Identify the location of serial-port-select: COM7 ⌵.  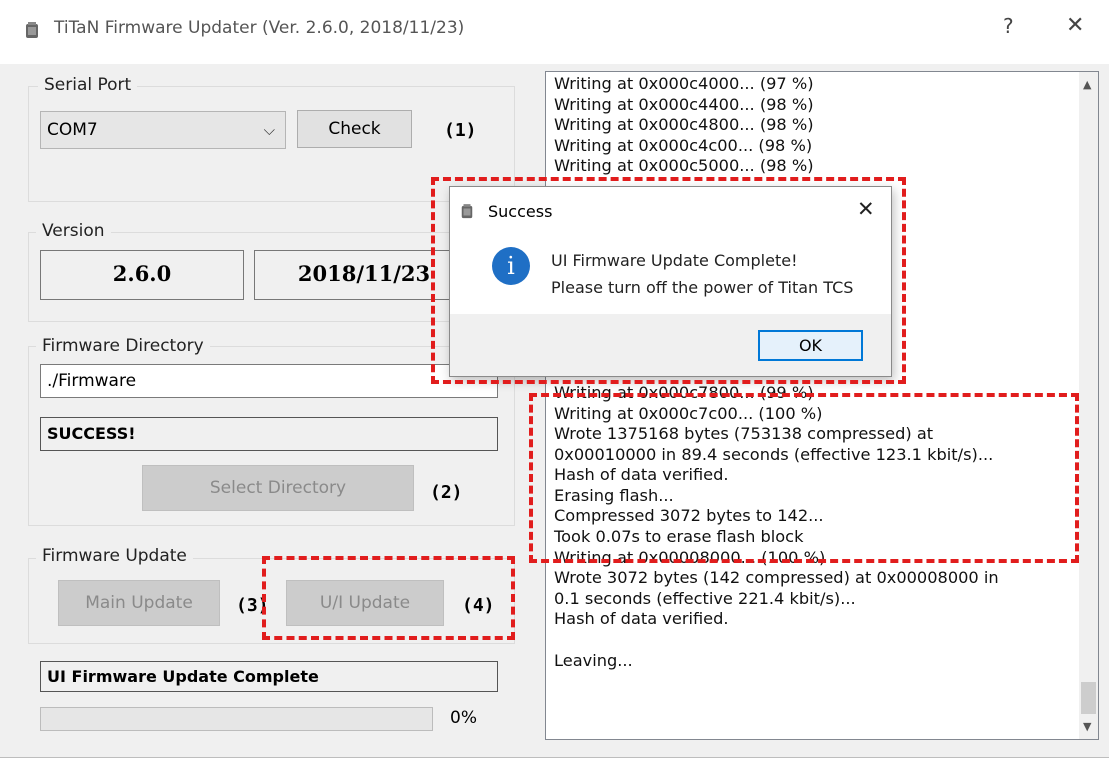
(163, 130).